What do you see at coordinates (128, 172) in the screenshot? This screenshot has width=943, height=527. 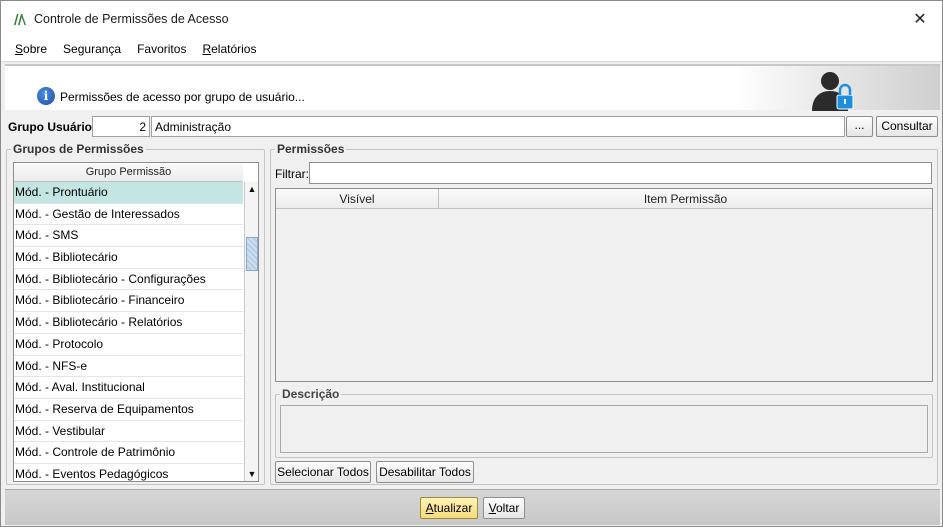 I see `column-header-grupo-permissao: Grupo Permissão` at bounding box center [128, 172].